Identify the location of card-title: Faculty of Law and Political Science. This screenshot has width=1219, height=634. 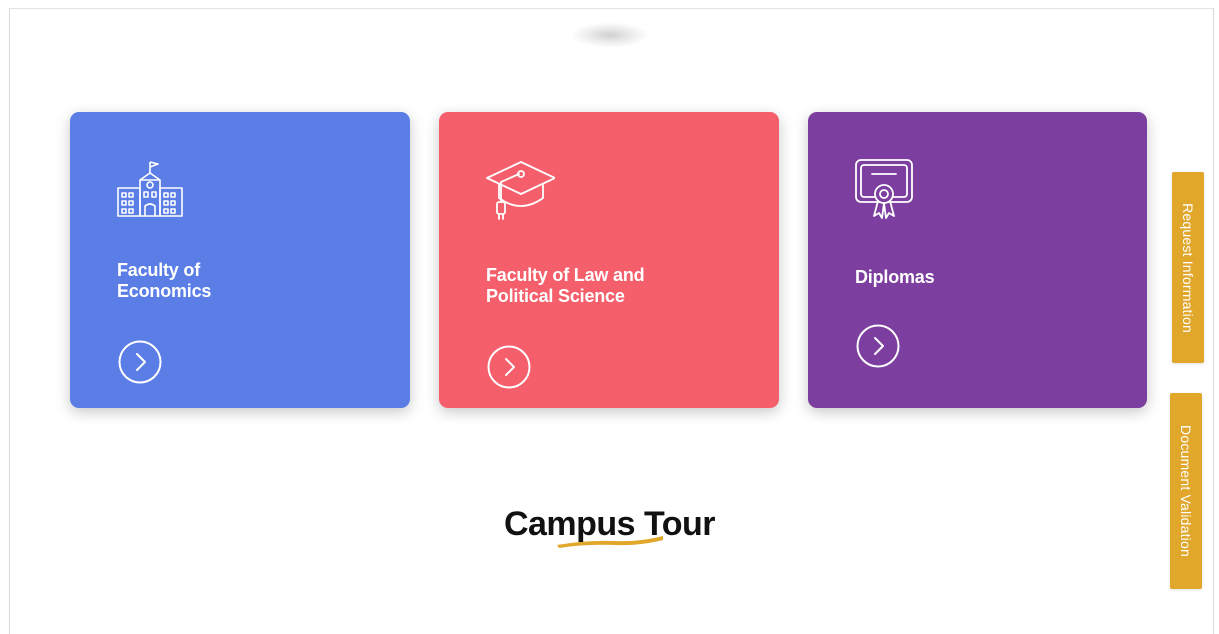
(601, 286).